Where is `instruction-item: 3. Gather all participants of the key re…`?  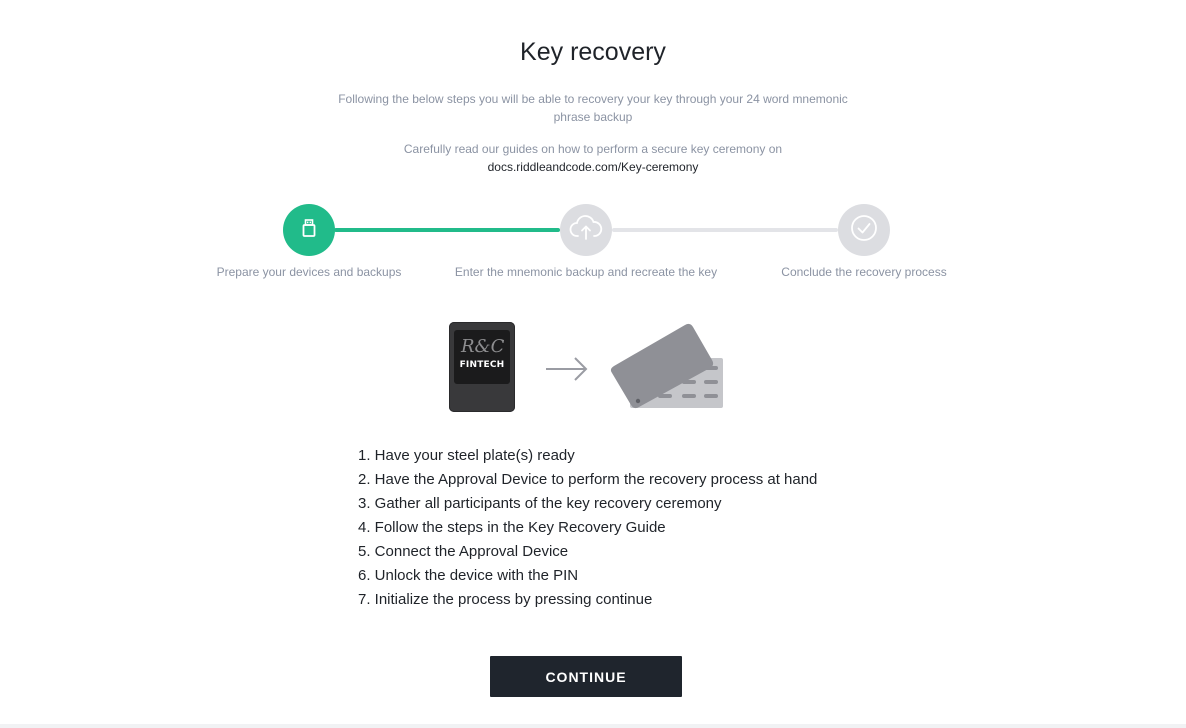 instruction-item: 3. Gather all participants of the key re… is located at coordinates (540, 503).